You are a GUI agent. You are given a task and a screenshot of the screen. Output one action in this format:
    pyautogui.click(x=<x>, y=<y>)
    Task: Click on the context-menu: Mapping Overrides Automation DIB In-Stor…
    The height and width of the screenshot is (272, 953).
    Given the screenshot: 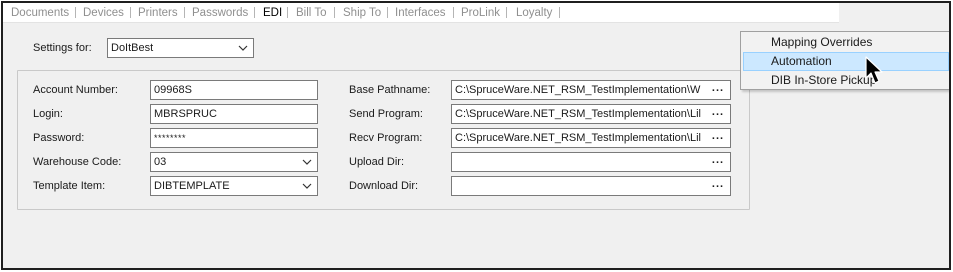 What is the action you would take?
    pyautogui.click(x=844, y=60)
    